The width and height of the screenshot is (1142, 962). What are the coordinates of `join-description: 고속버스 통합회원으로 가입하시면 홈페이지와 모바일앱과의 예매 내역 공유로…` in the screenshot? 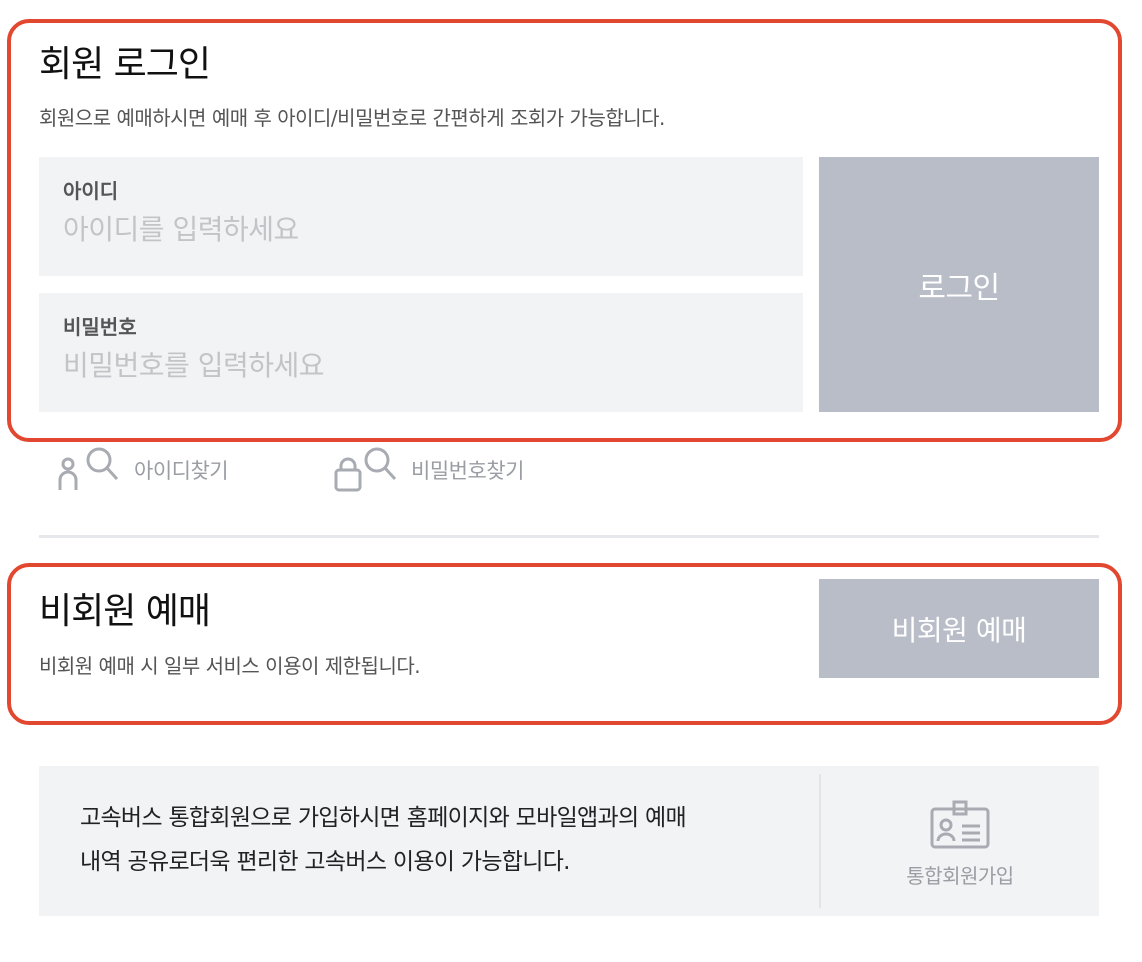 It's located at (440, 840).